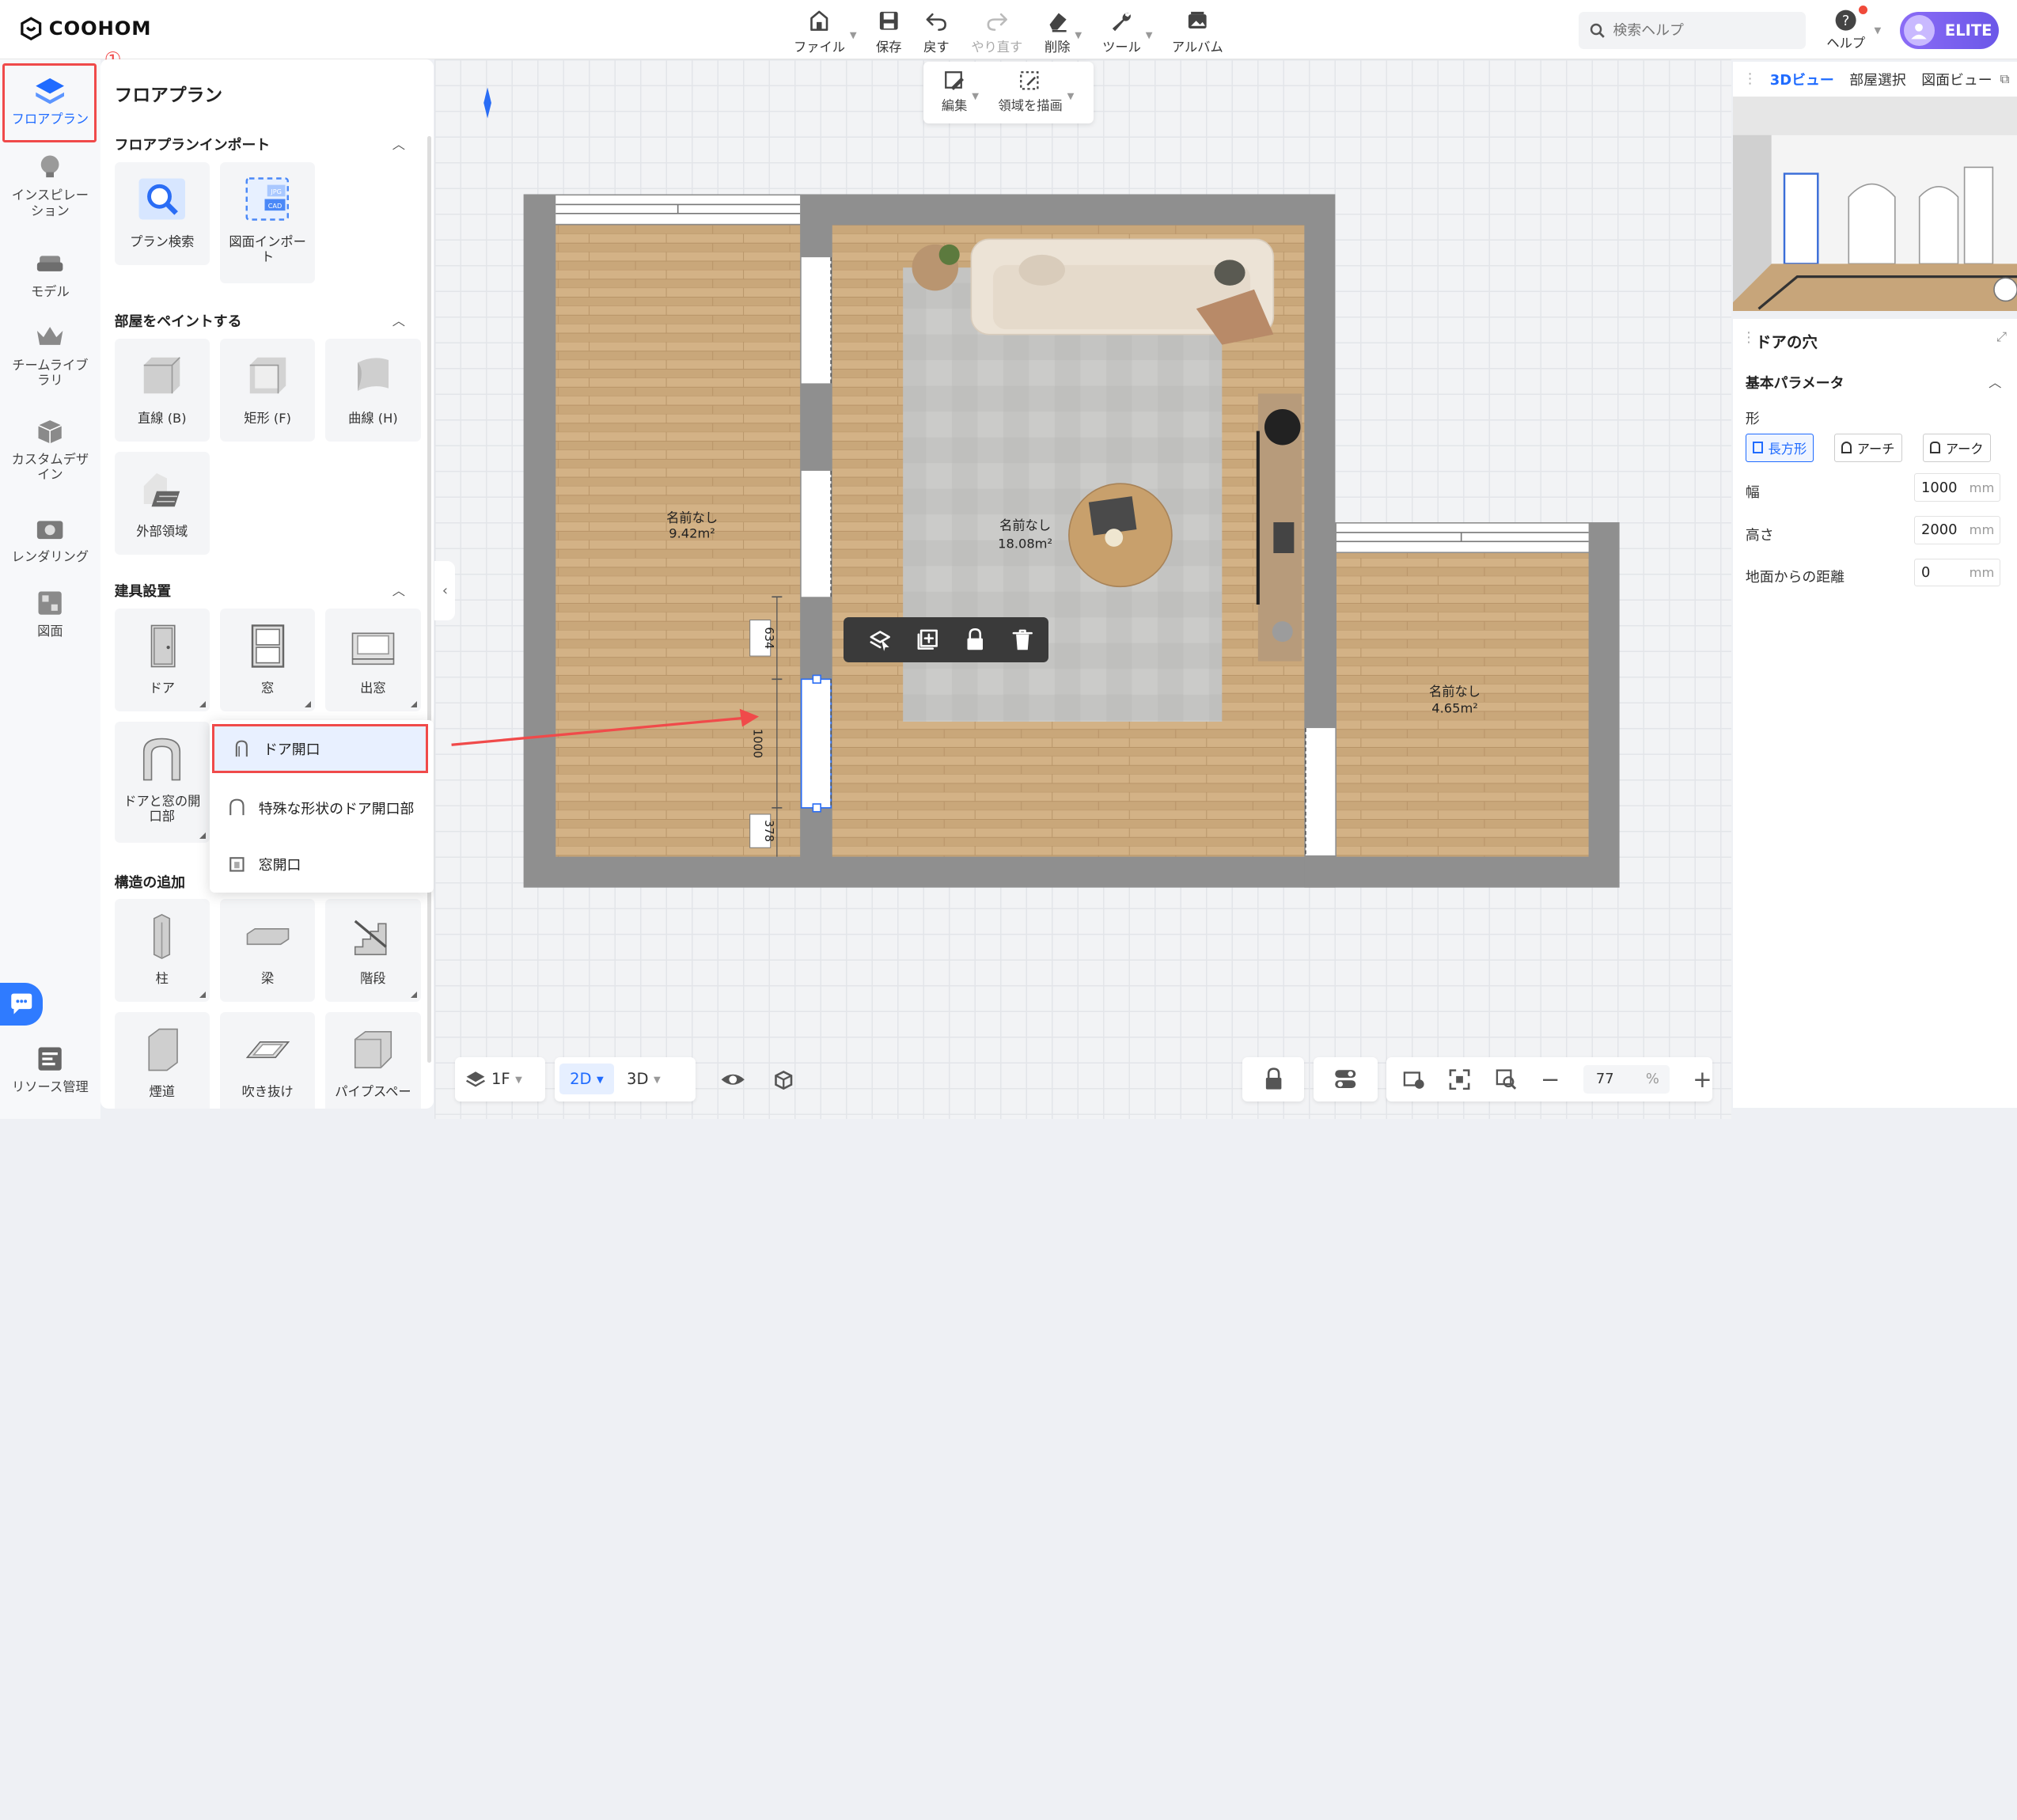 This screenshot has height=1820, width=2017. Describe the element at coordinates (1030, 106) in the screenshot. I see `draw-area-label: 領域を描画` at that location.